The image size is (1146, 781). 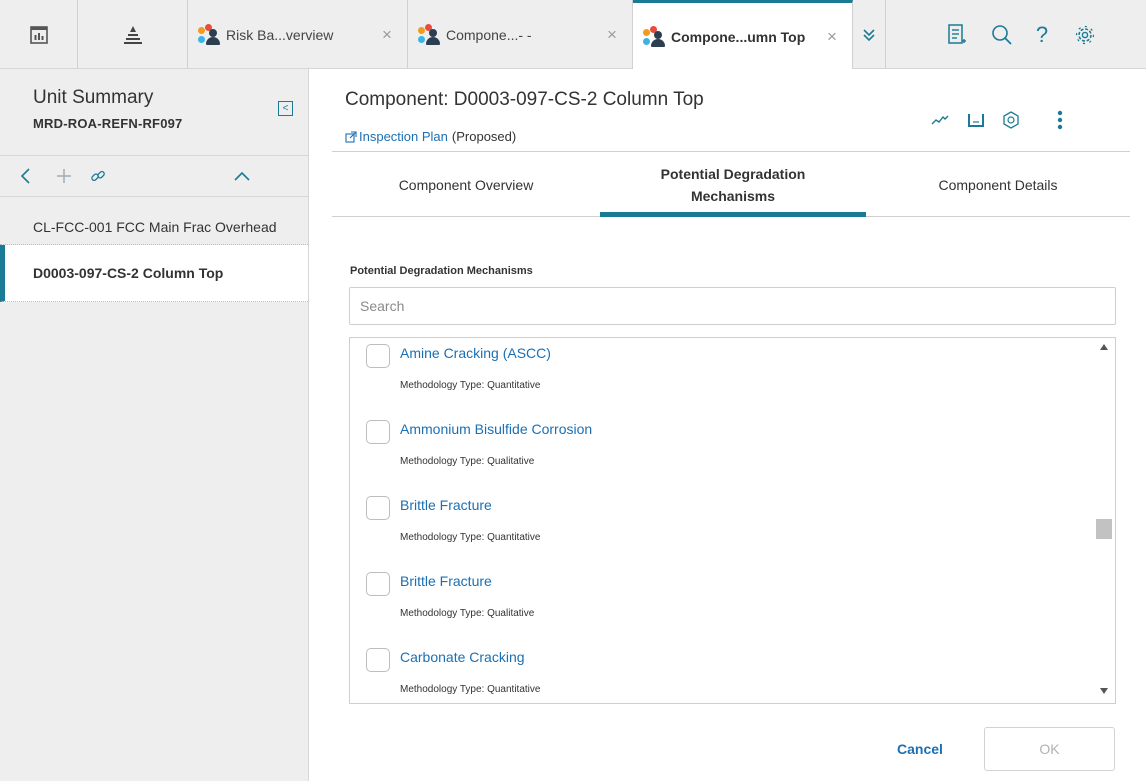 I want to click on model-button, so click(x=1011, y=120).